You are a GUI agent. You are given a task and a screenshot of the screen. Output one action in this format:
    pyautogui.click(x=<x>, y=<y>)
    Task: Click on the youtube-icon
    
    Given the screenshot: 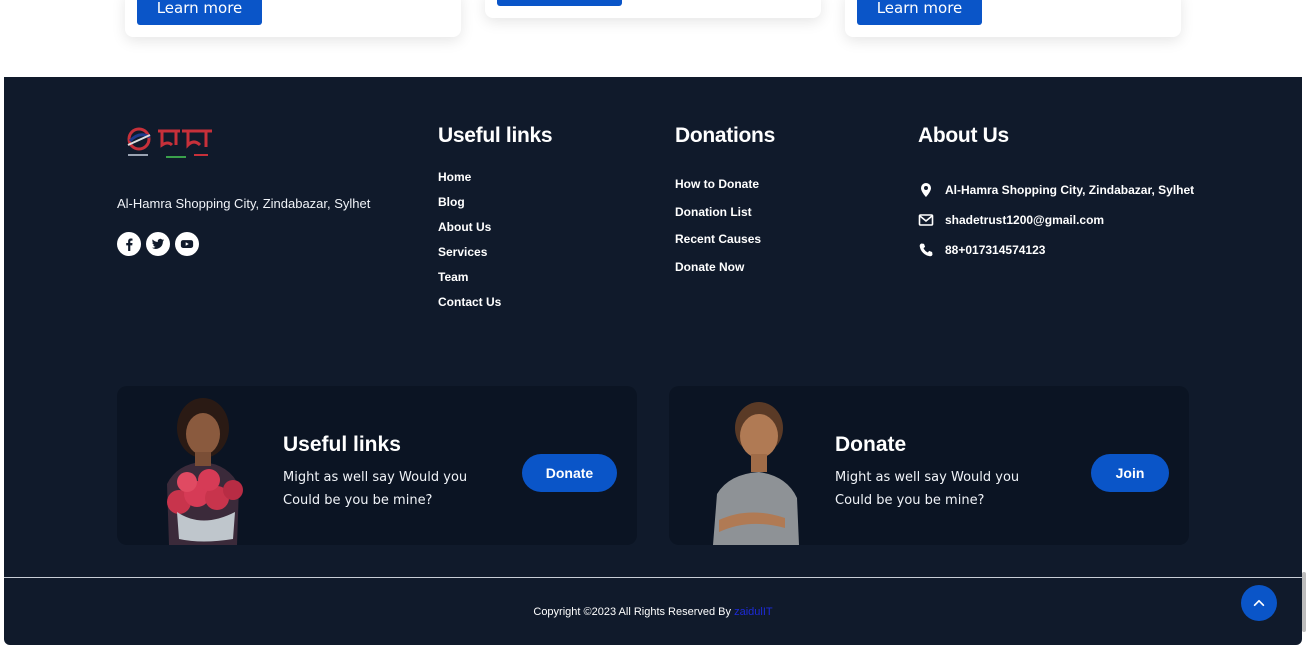 What is the action you would take?
    pyautogui.click(x=187, y=244)
    